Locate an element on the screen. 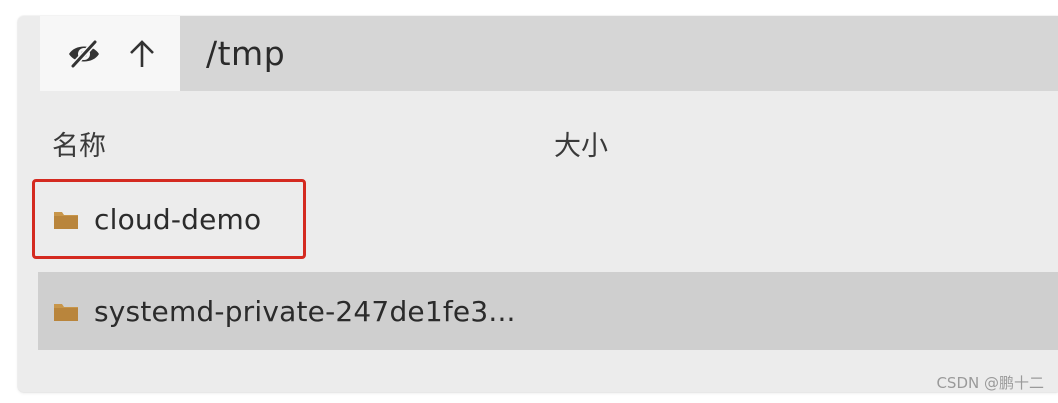 The height and width of the screenshot is (403, 1058). folder-icon is located at coordinates (66, 311).